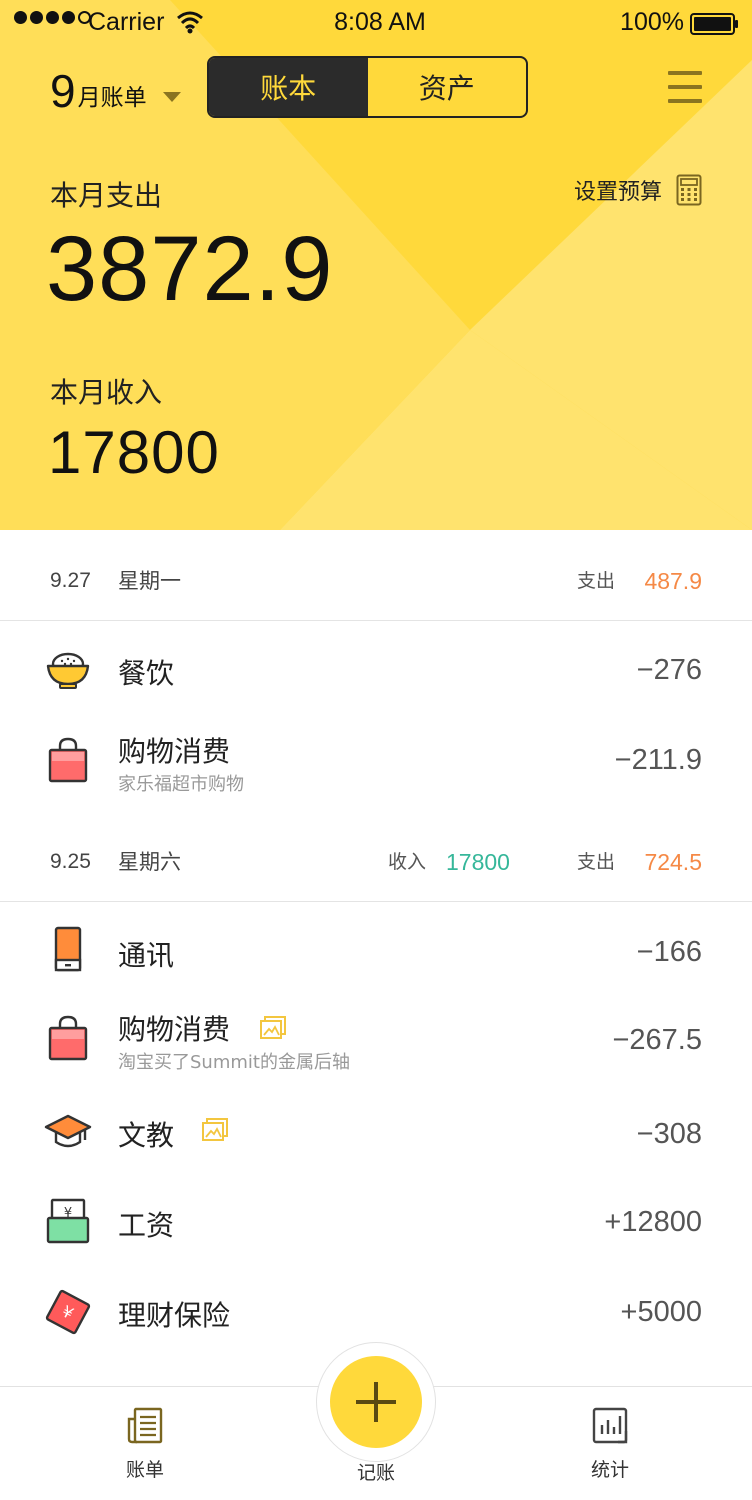  I want to click on set-budget-button: 设置预算, so click(638, 190).